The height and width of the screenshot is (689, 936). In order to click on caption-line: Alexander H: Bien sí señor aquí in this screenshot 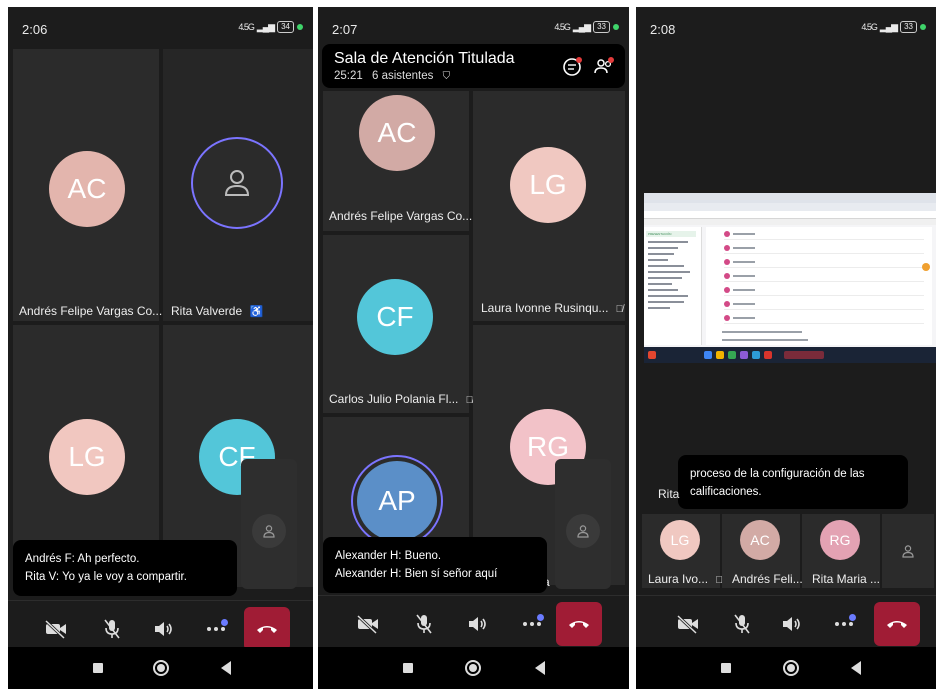, I will do `click(416, 574)`.